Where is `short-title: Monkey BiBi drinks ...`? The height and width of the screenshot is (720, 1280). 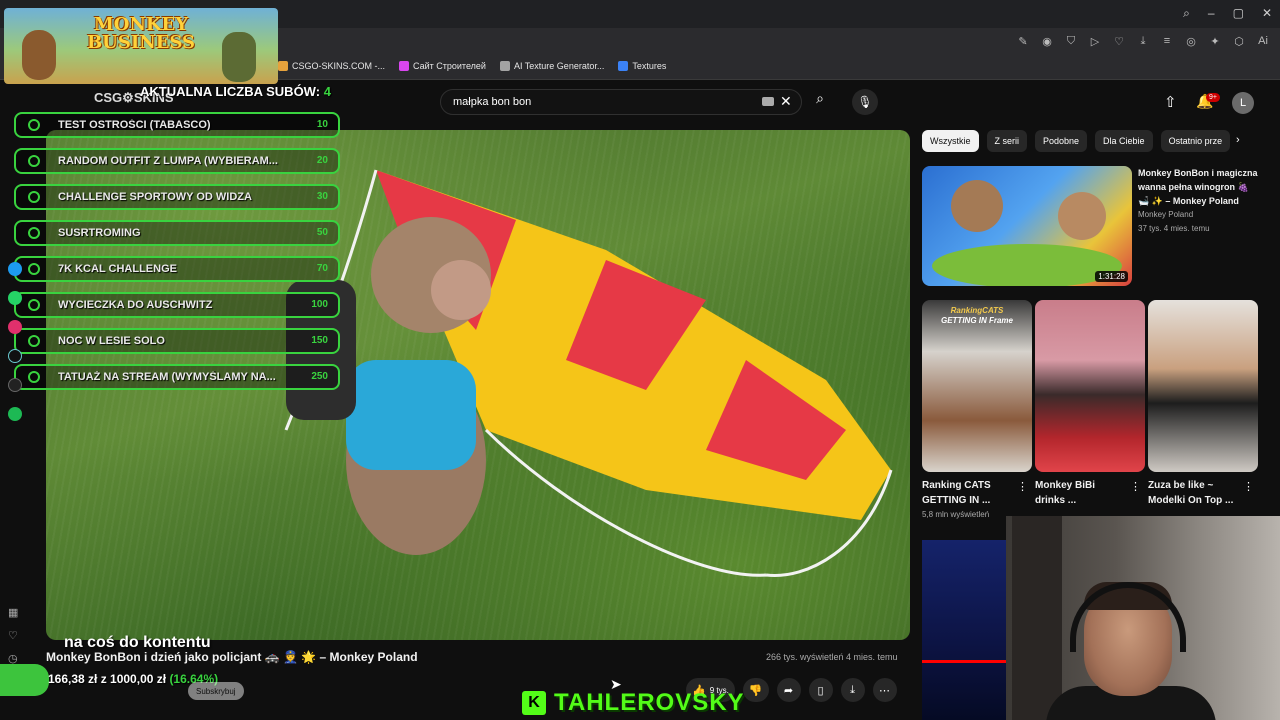
short-title: Monkey BiBi drinks ... is located at coordinates (1065, 493).